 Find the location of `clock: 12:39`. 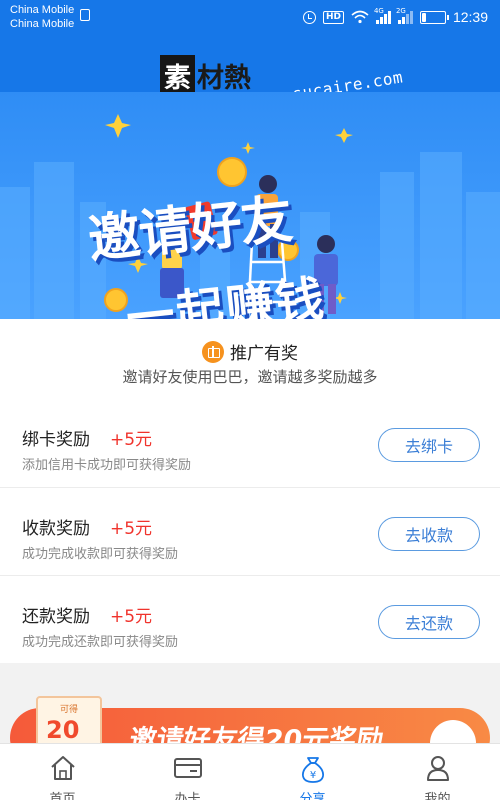

clock: 12:39 is located at coordinates (470, 17).